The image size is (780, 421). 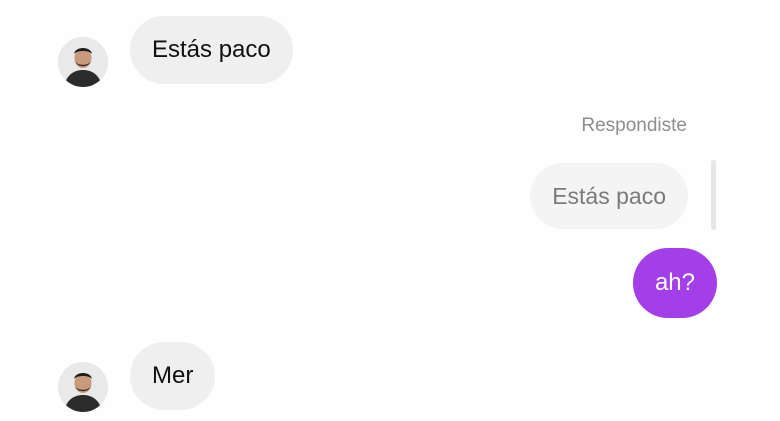 I want to click on reply-label: Respondiste, so click(x=634, y=125).